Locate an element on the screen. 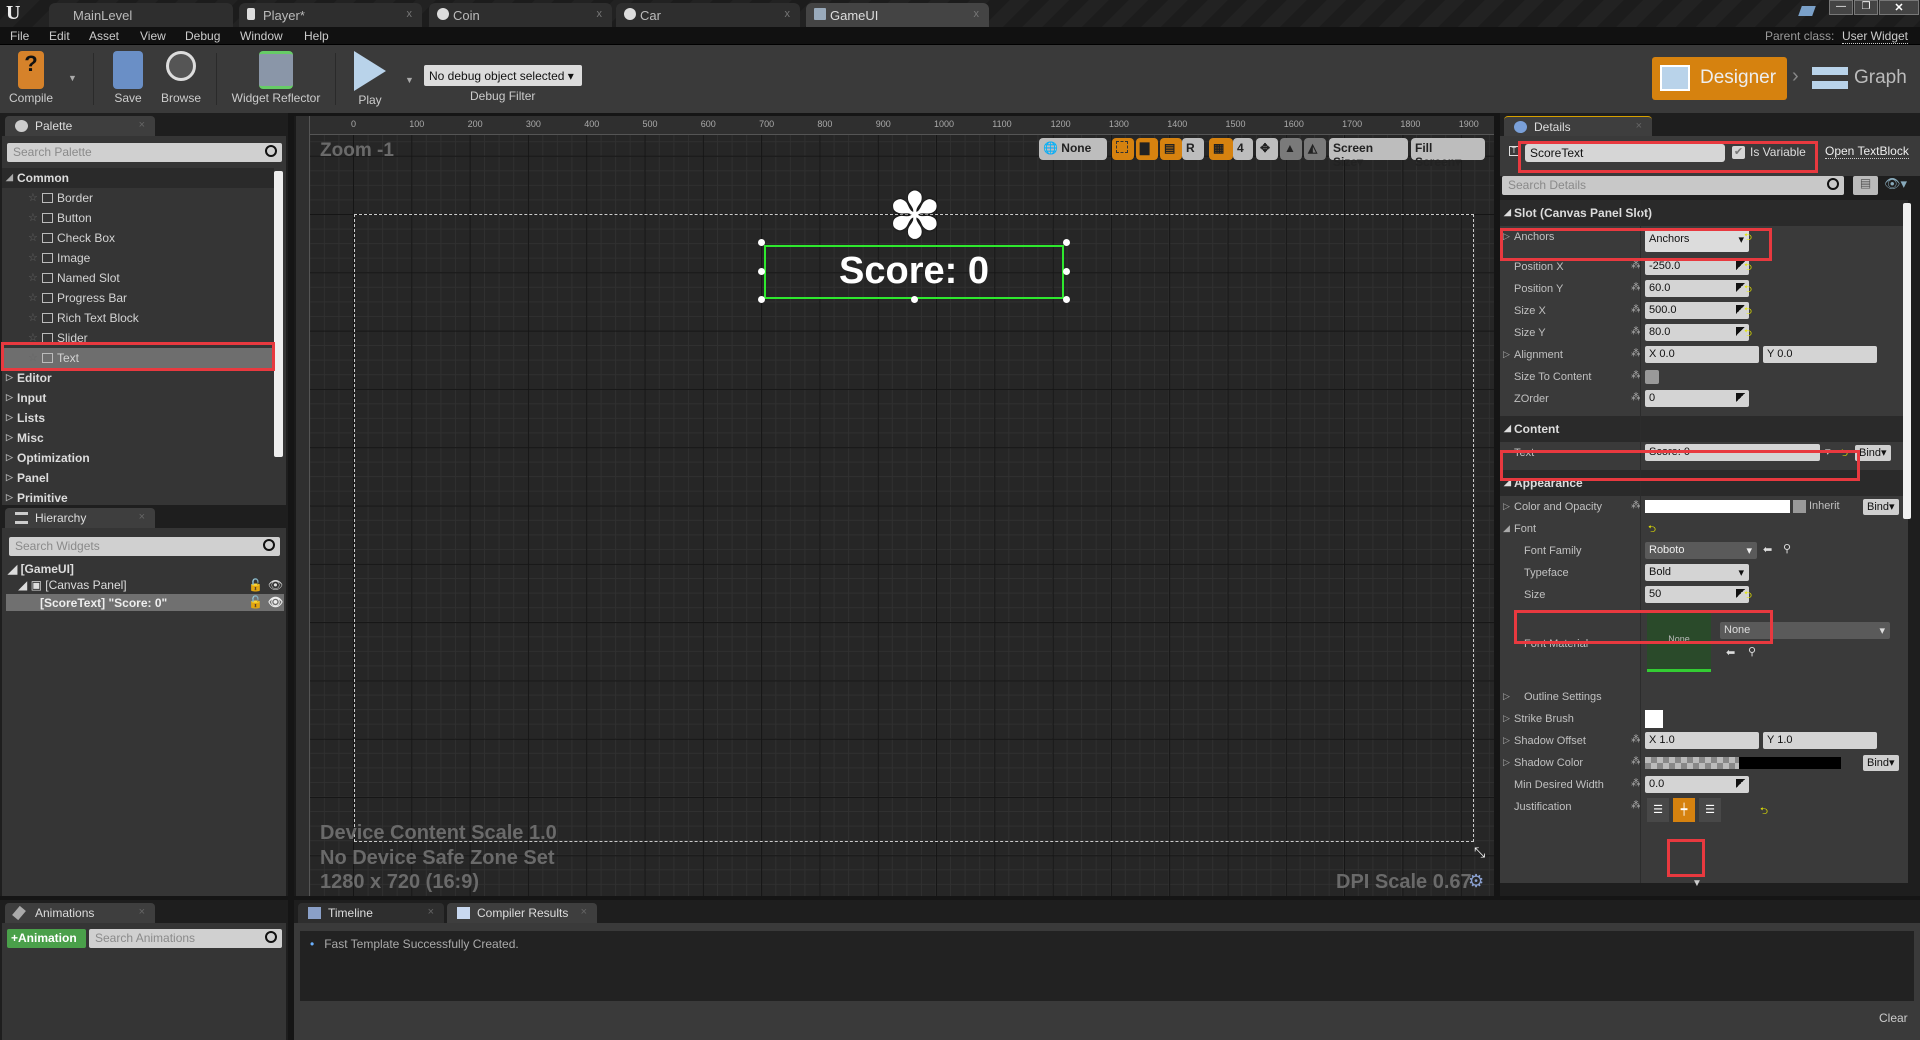 This screenshot has width=1920, height=1040. details-tab: Details × is located at coordinates (1578, 126).